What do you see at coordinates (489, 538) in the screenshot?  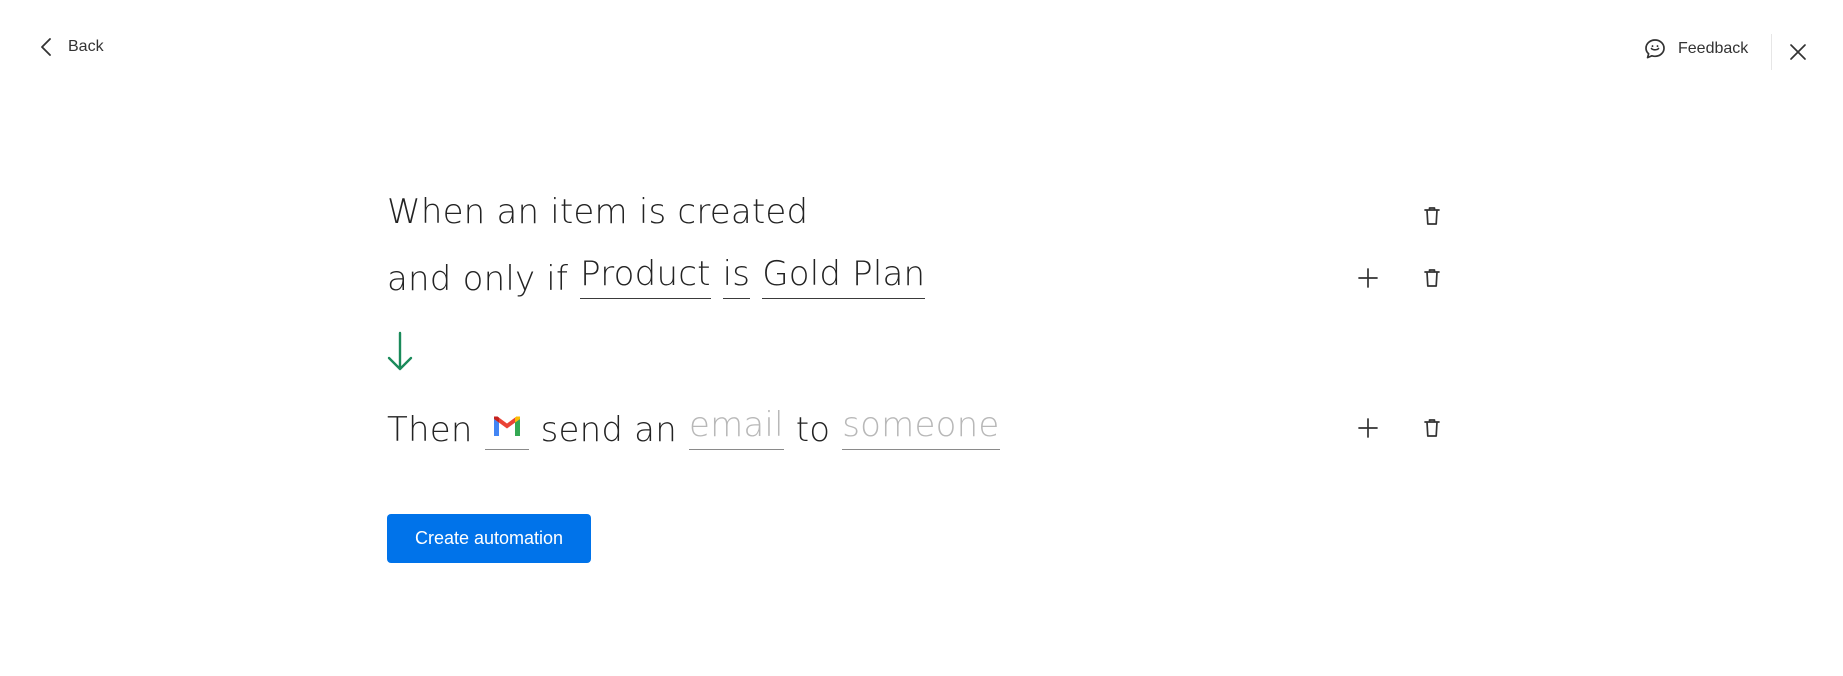 I see `create-automation-button: Create automation` at bounding box center [489, 538].